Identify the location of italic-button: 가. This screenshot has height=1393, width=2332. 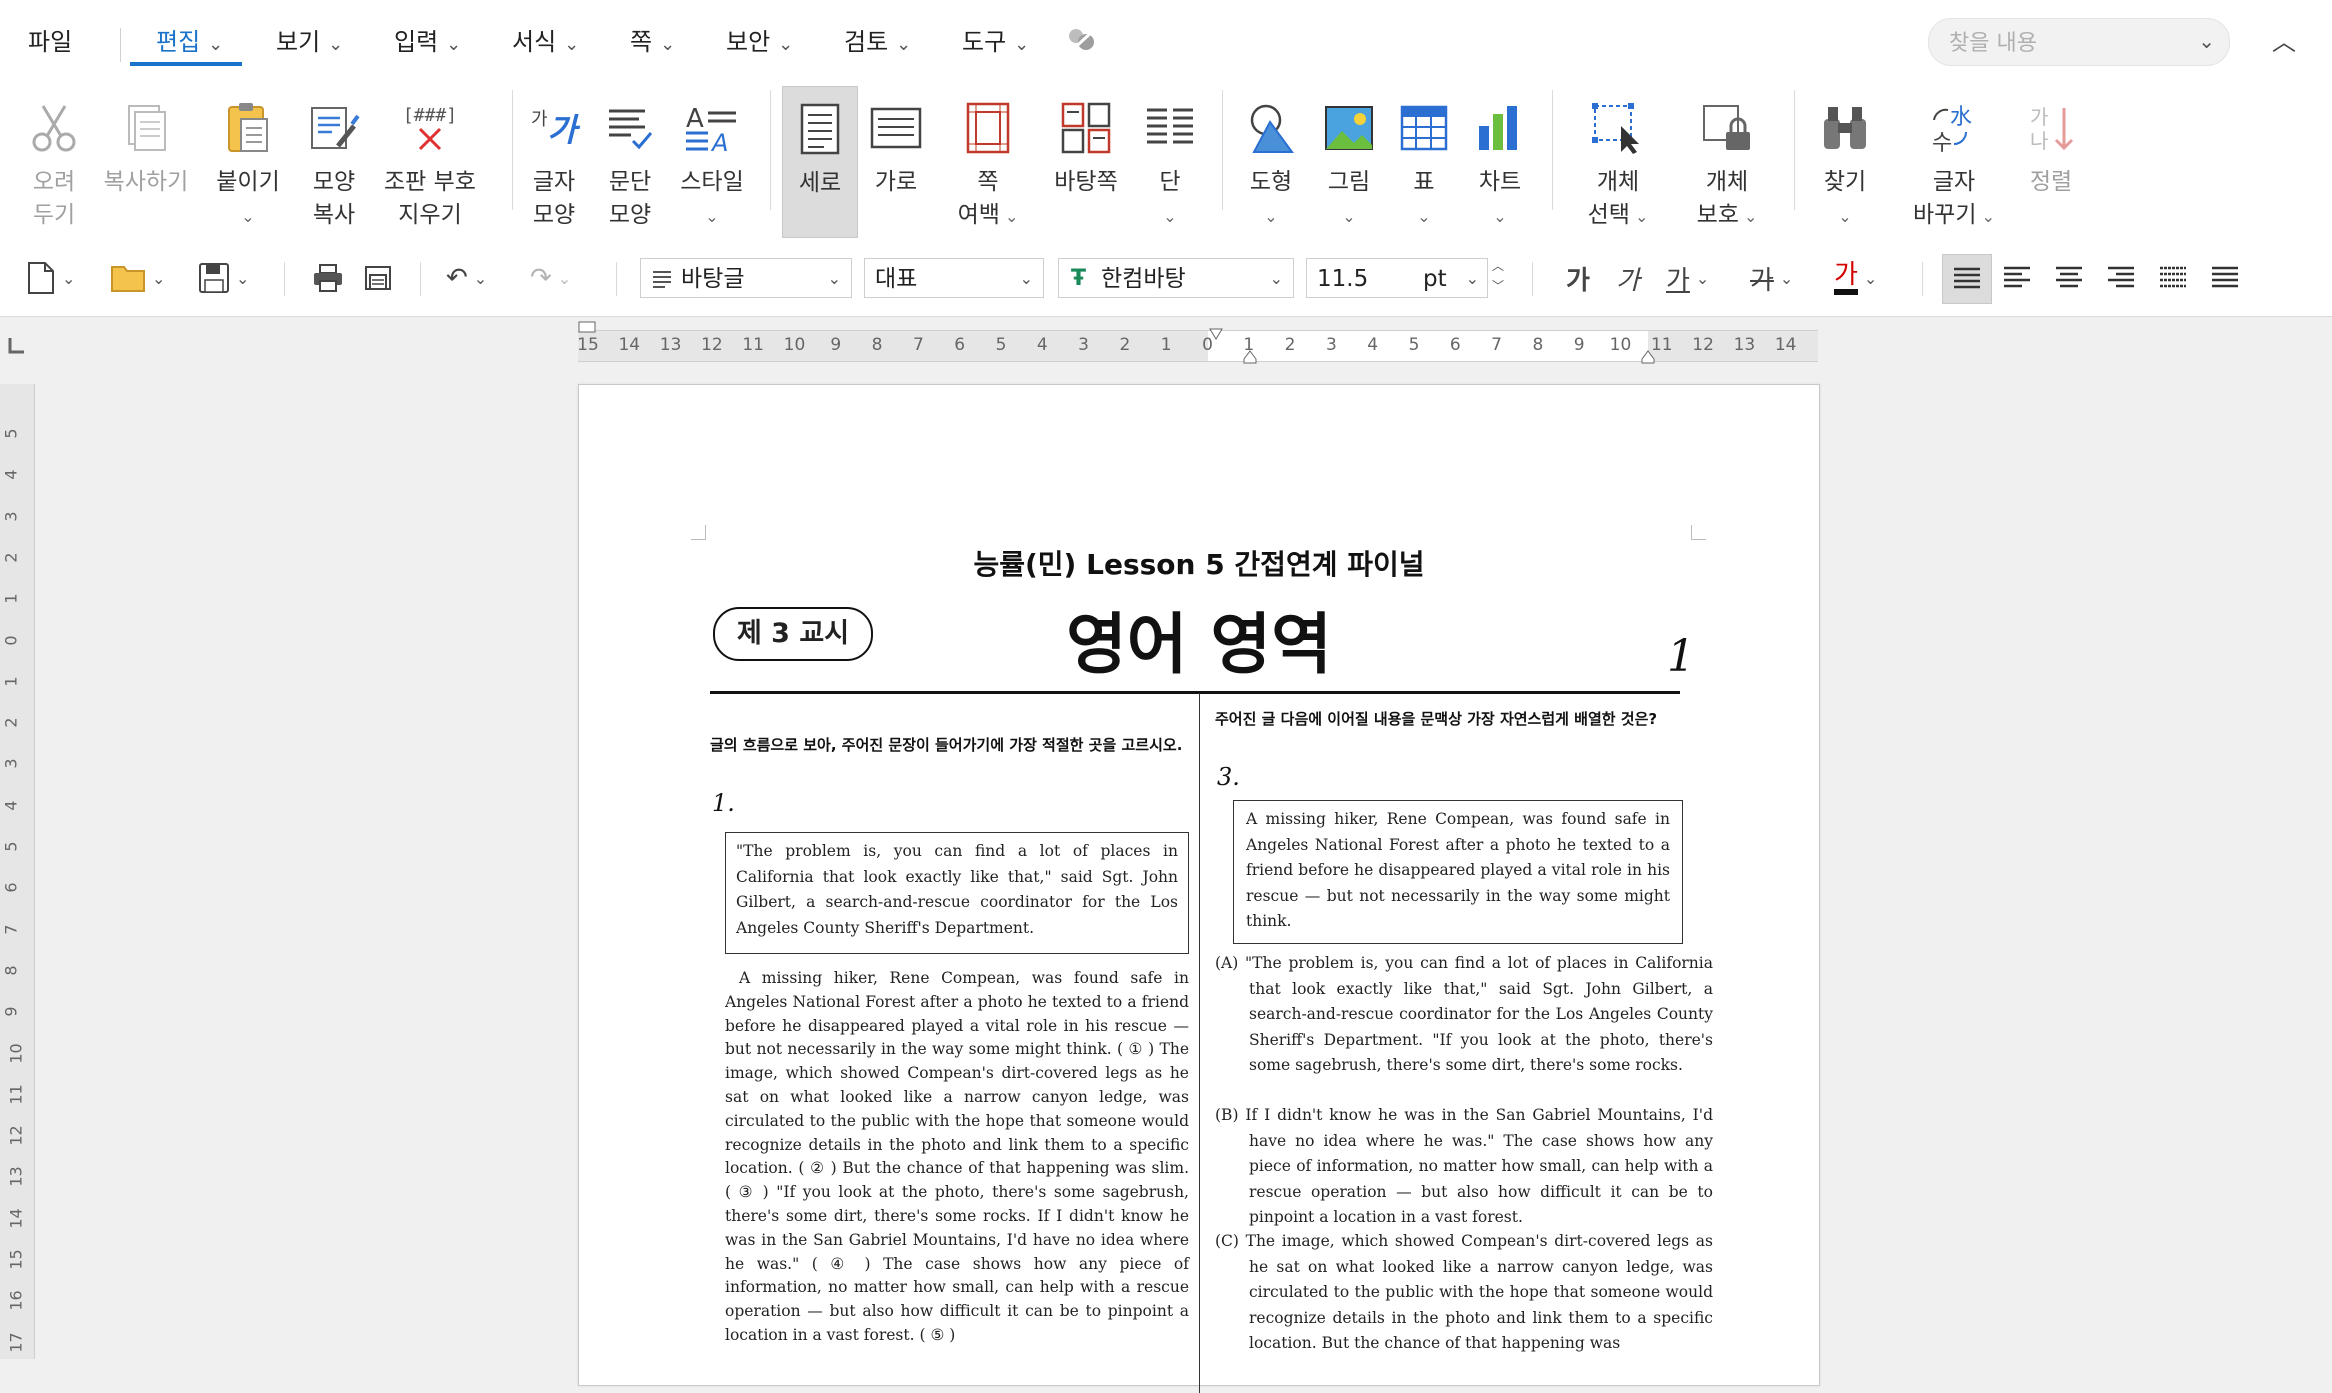
(1628, 278).